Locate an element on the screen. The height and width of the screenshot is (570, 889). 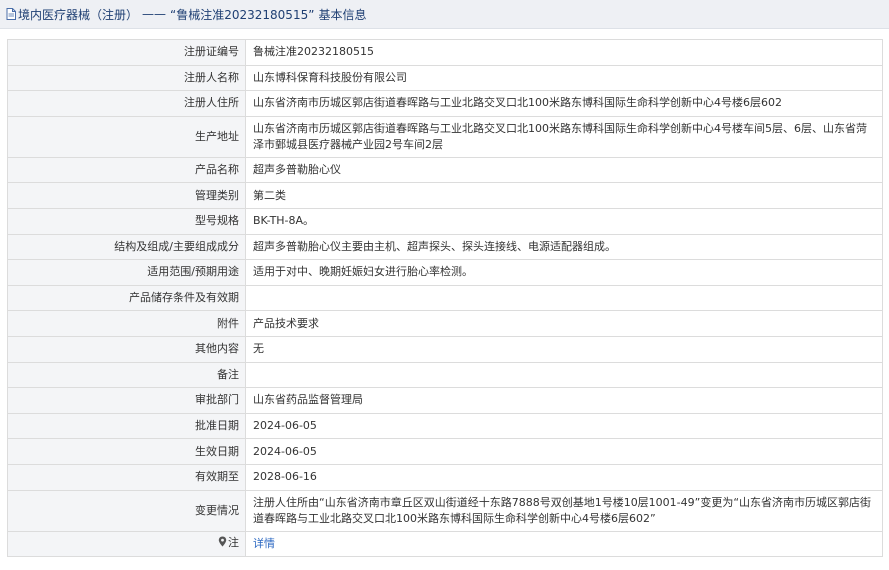
table-row: 备注 is located at coordinates (445, 375).